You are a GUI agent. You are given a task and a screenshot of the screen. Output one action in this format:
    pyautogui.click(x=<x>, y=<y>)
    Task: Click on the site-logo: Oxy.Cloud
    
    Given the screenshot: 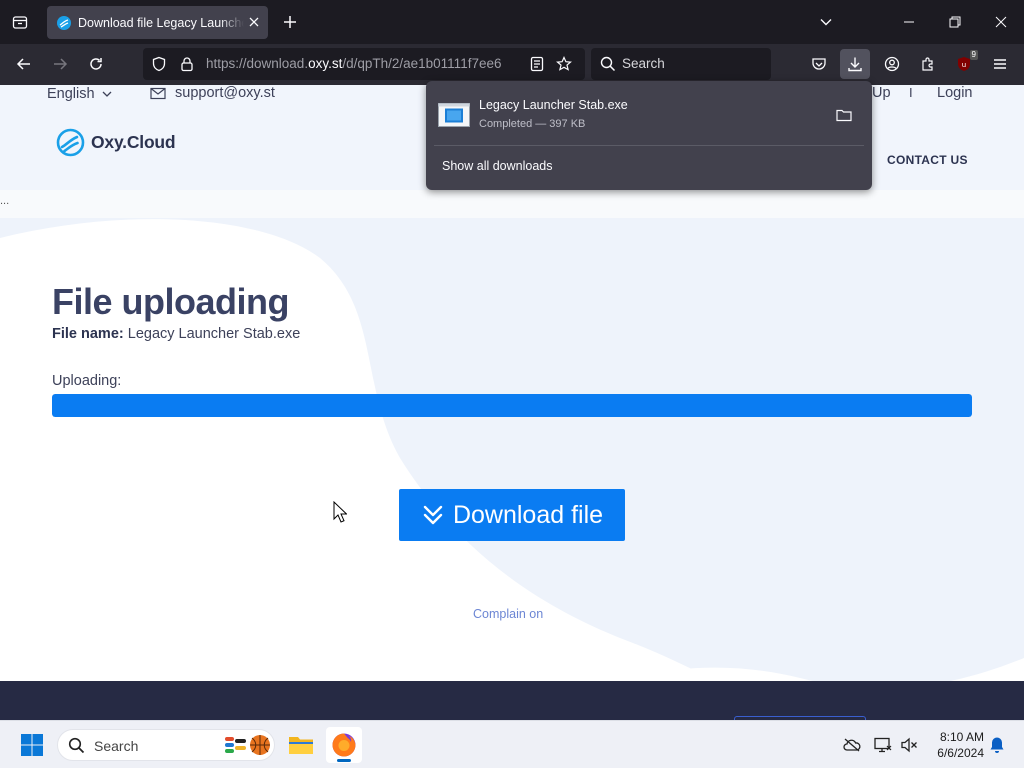 What is the action you would take?
    pyautogui.click(x=116, y=142)
    